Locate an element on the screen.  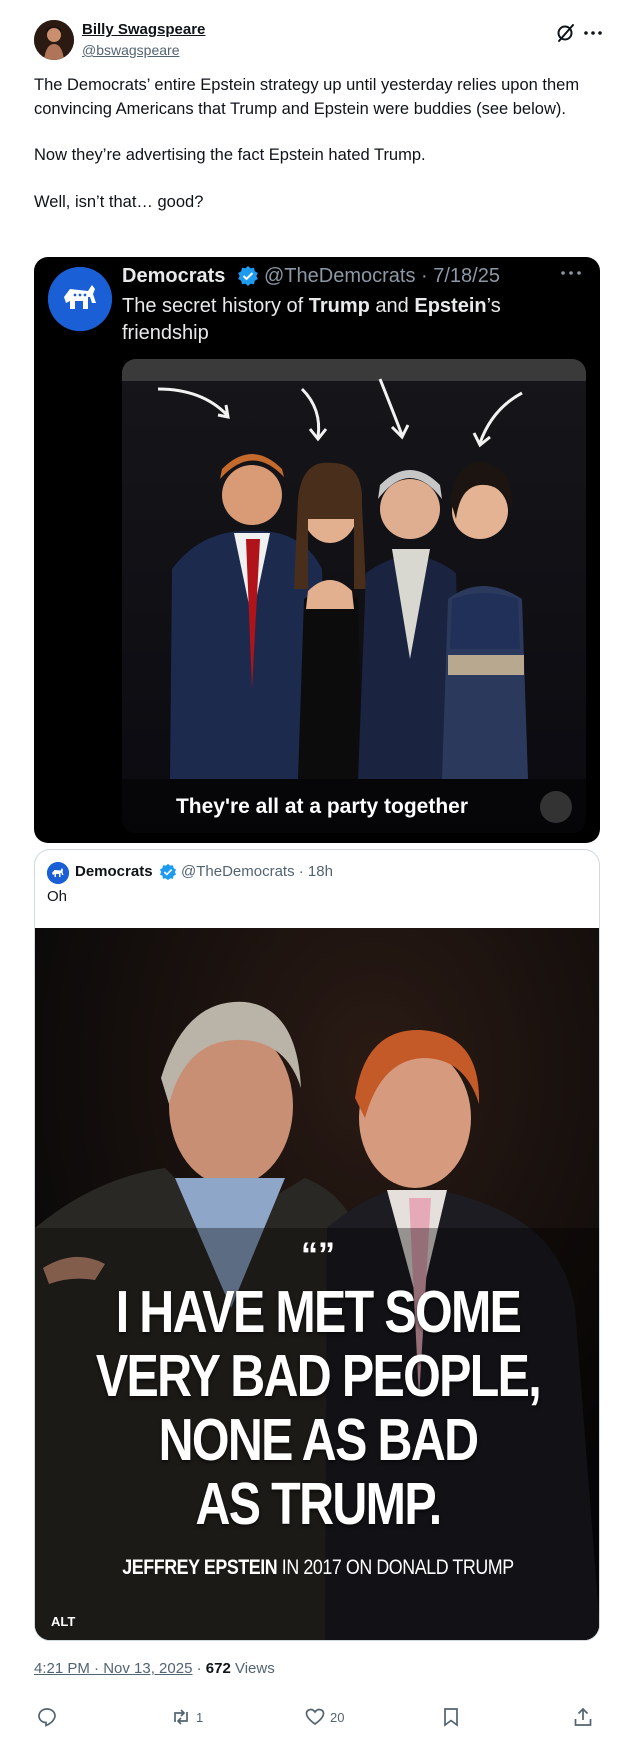
repost-button: 1 is located at coordinates (186, 1717).